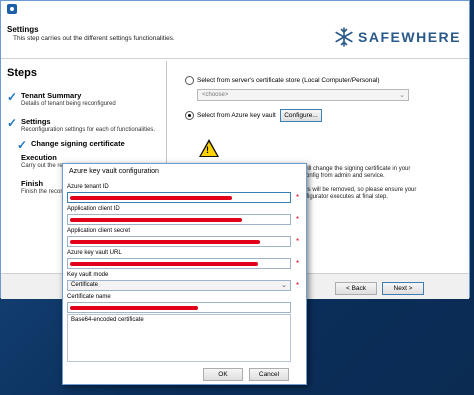 This screenshot has width=474, height=395. What do you see at coordinates (344, 176) in the screenshot?
I see `warning-text-2: config from admin and service.` at bounding box center [344, 176].